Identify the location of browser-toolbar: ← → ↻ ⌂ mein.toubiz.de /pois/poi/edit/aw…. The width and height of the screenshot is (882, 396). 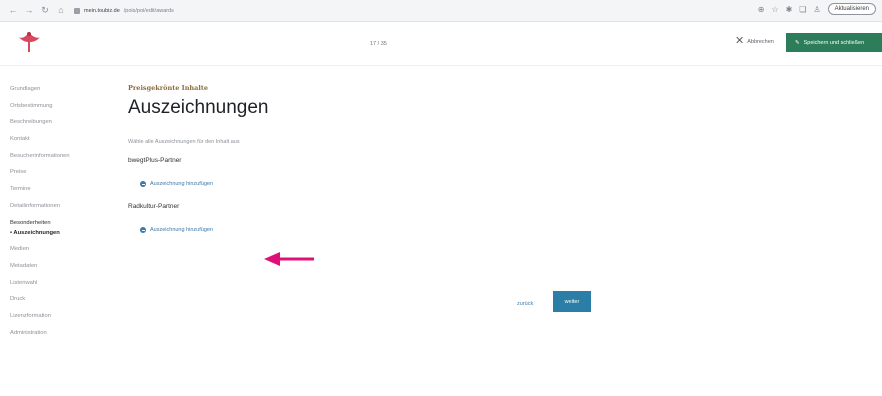
(441, 11).